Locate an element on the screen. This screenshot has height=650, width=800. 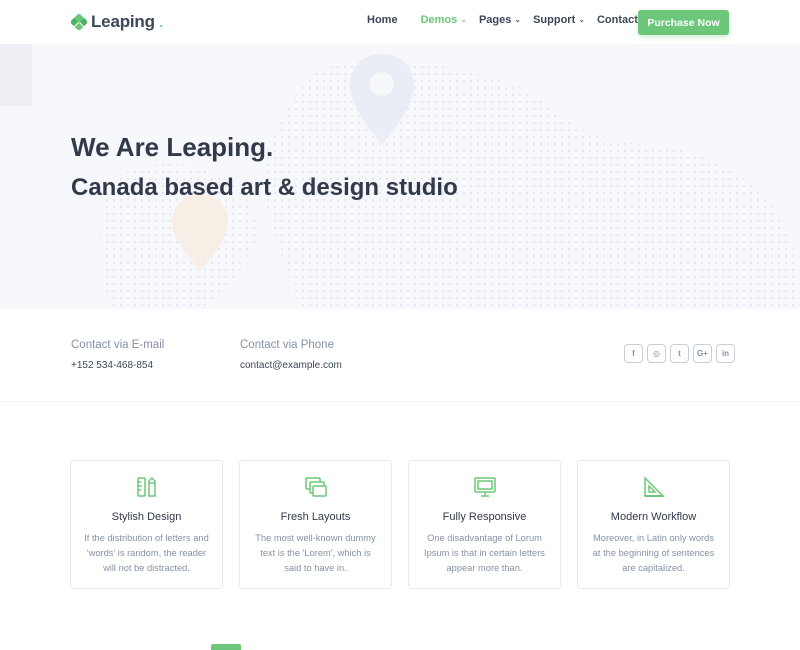
linkedin-icon: in is located at coordinates (725, 353).